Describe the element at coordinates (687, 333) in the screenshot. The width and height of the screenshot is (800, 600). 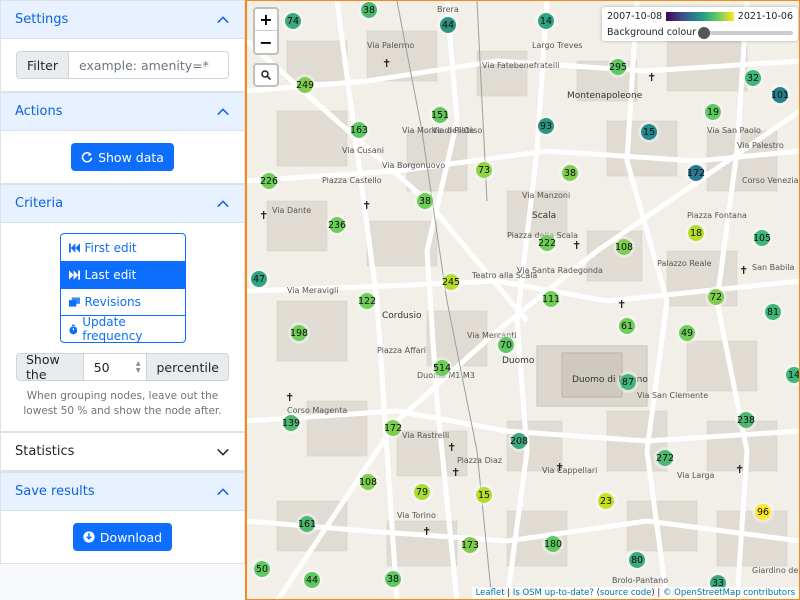
I see `cluster-marker: 49` at that location.